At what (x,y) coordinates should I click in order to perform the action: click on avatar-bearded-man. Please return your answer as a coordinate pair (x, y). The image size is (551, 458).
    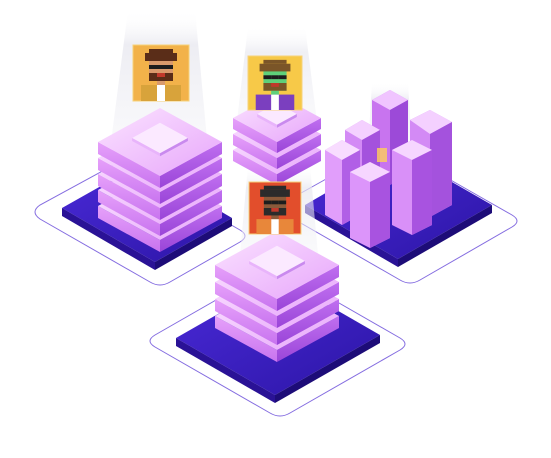
    Looking at the image, I should click on (161, 73).